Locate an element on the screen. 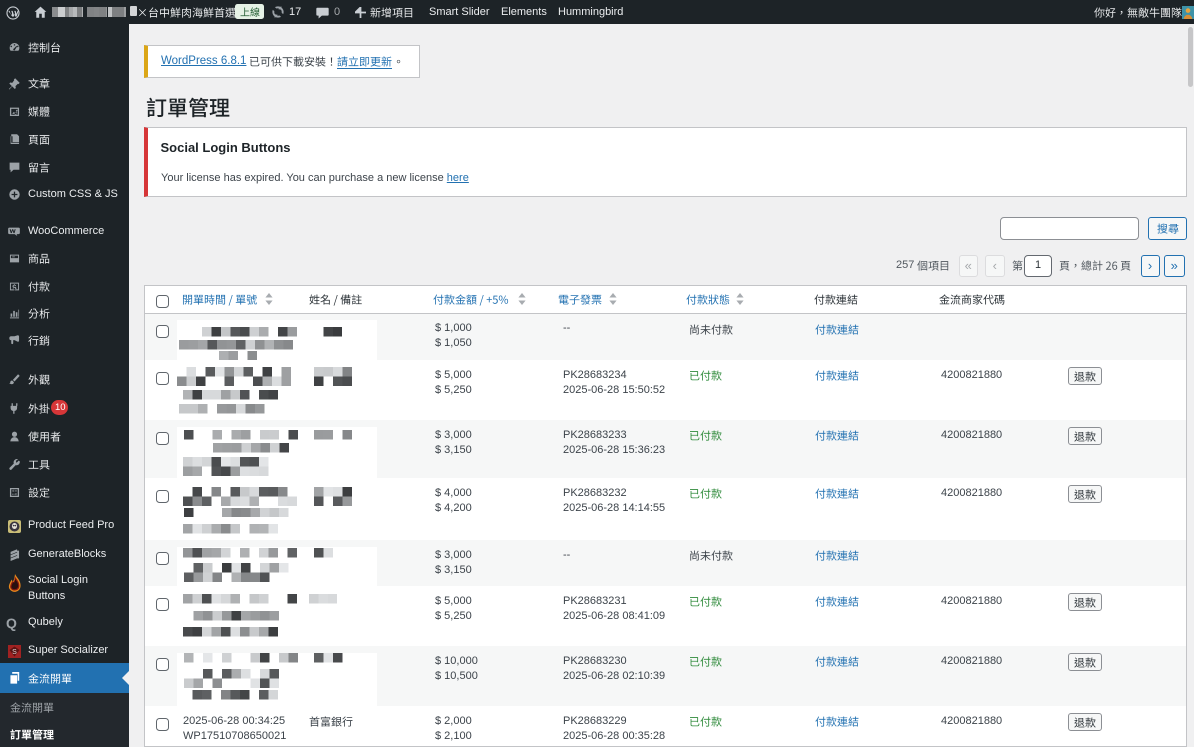 This screenshot has height=747, width=1194. svg-text: S is located at coordinates (14, 652).